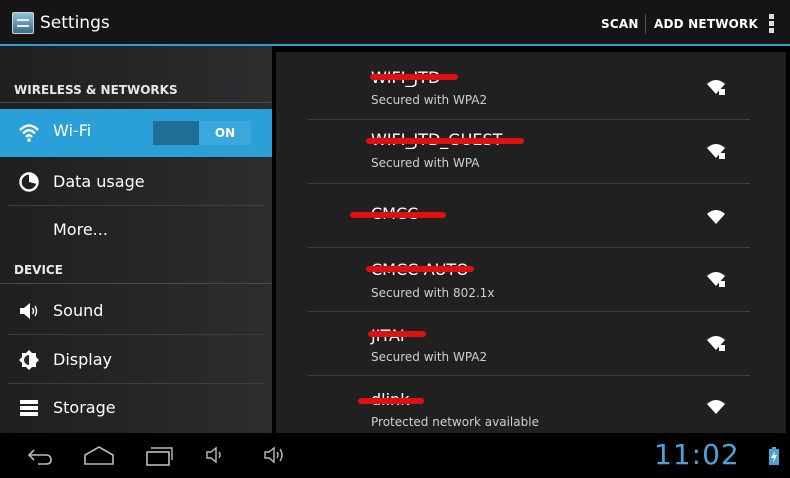  Describe the element at coordinates (529, 408) in the screenshot. I see `network-row: dlink Protected network available` at that location.